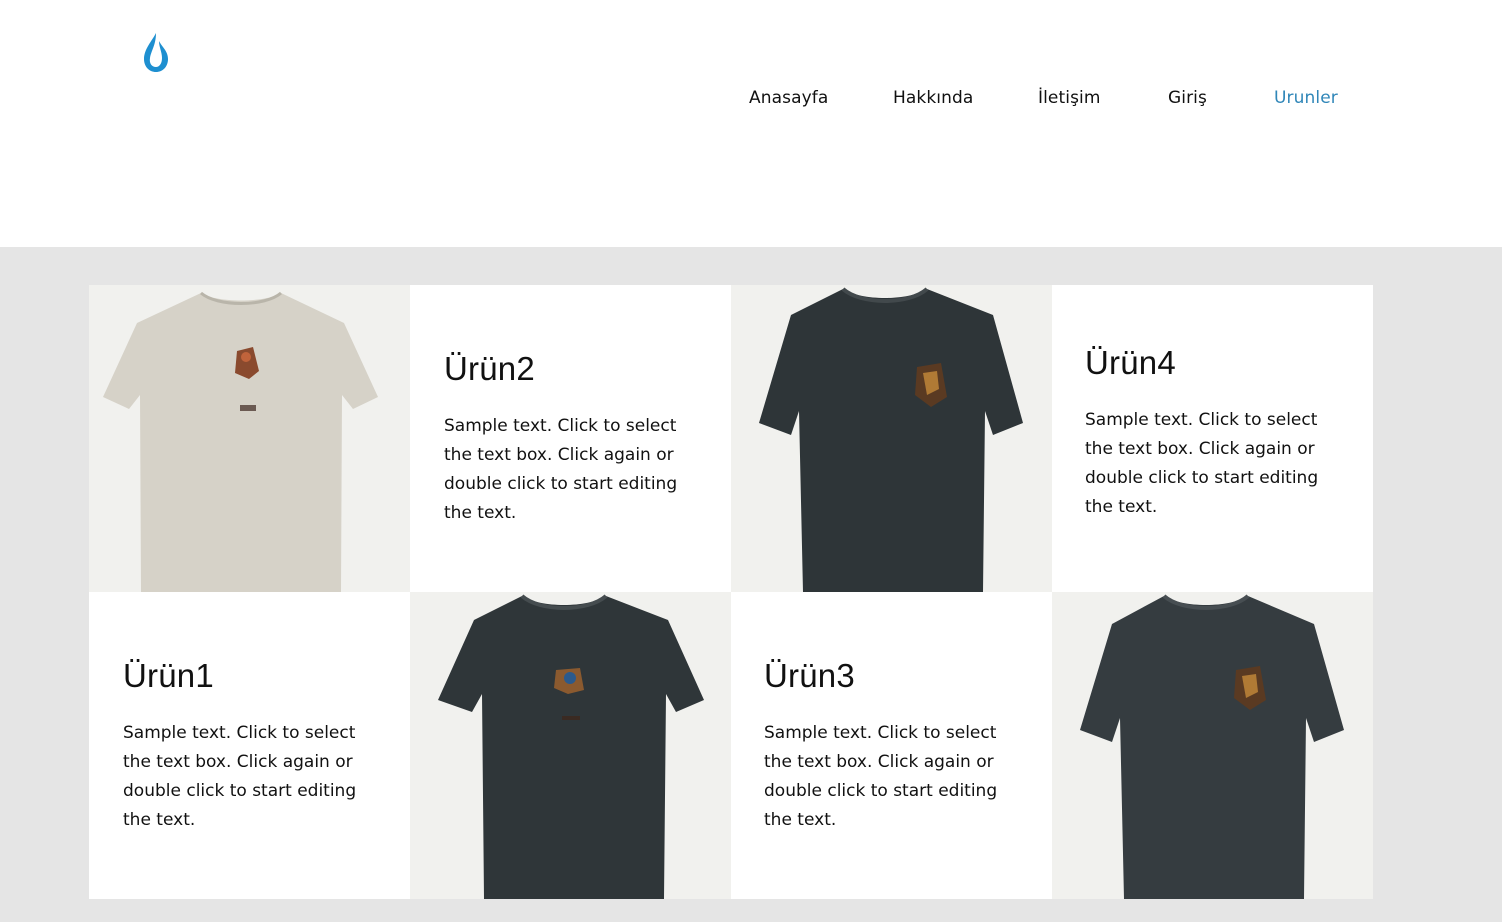 The height and width of the screenshot is (922, 1502). What do you see at coordinates (809, 675) in the screenshot?
I see `product-title: Ürün3` at bounding box center [809, 675].